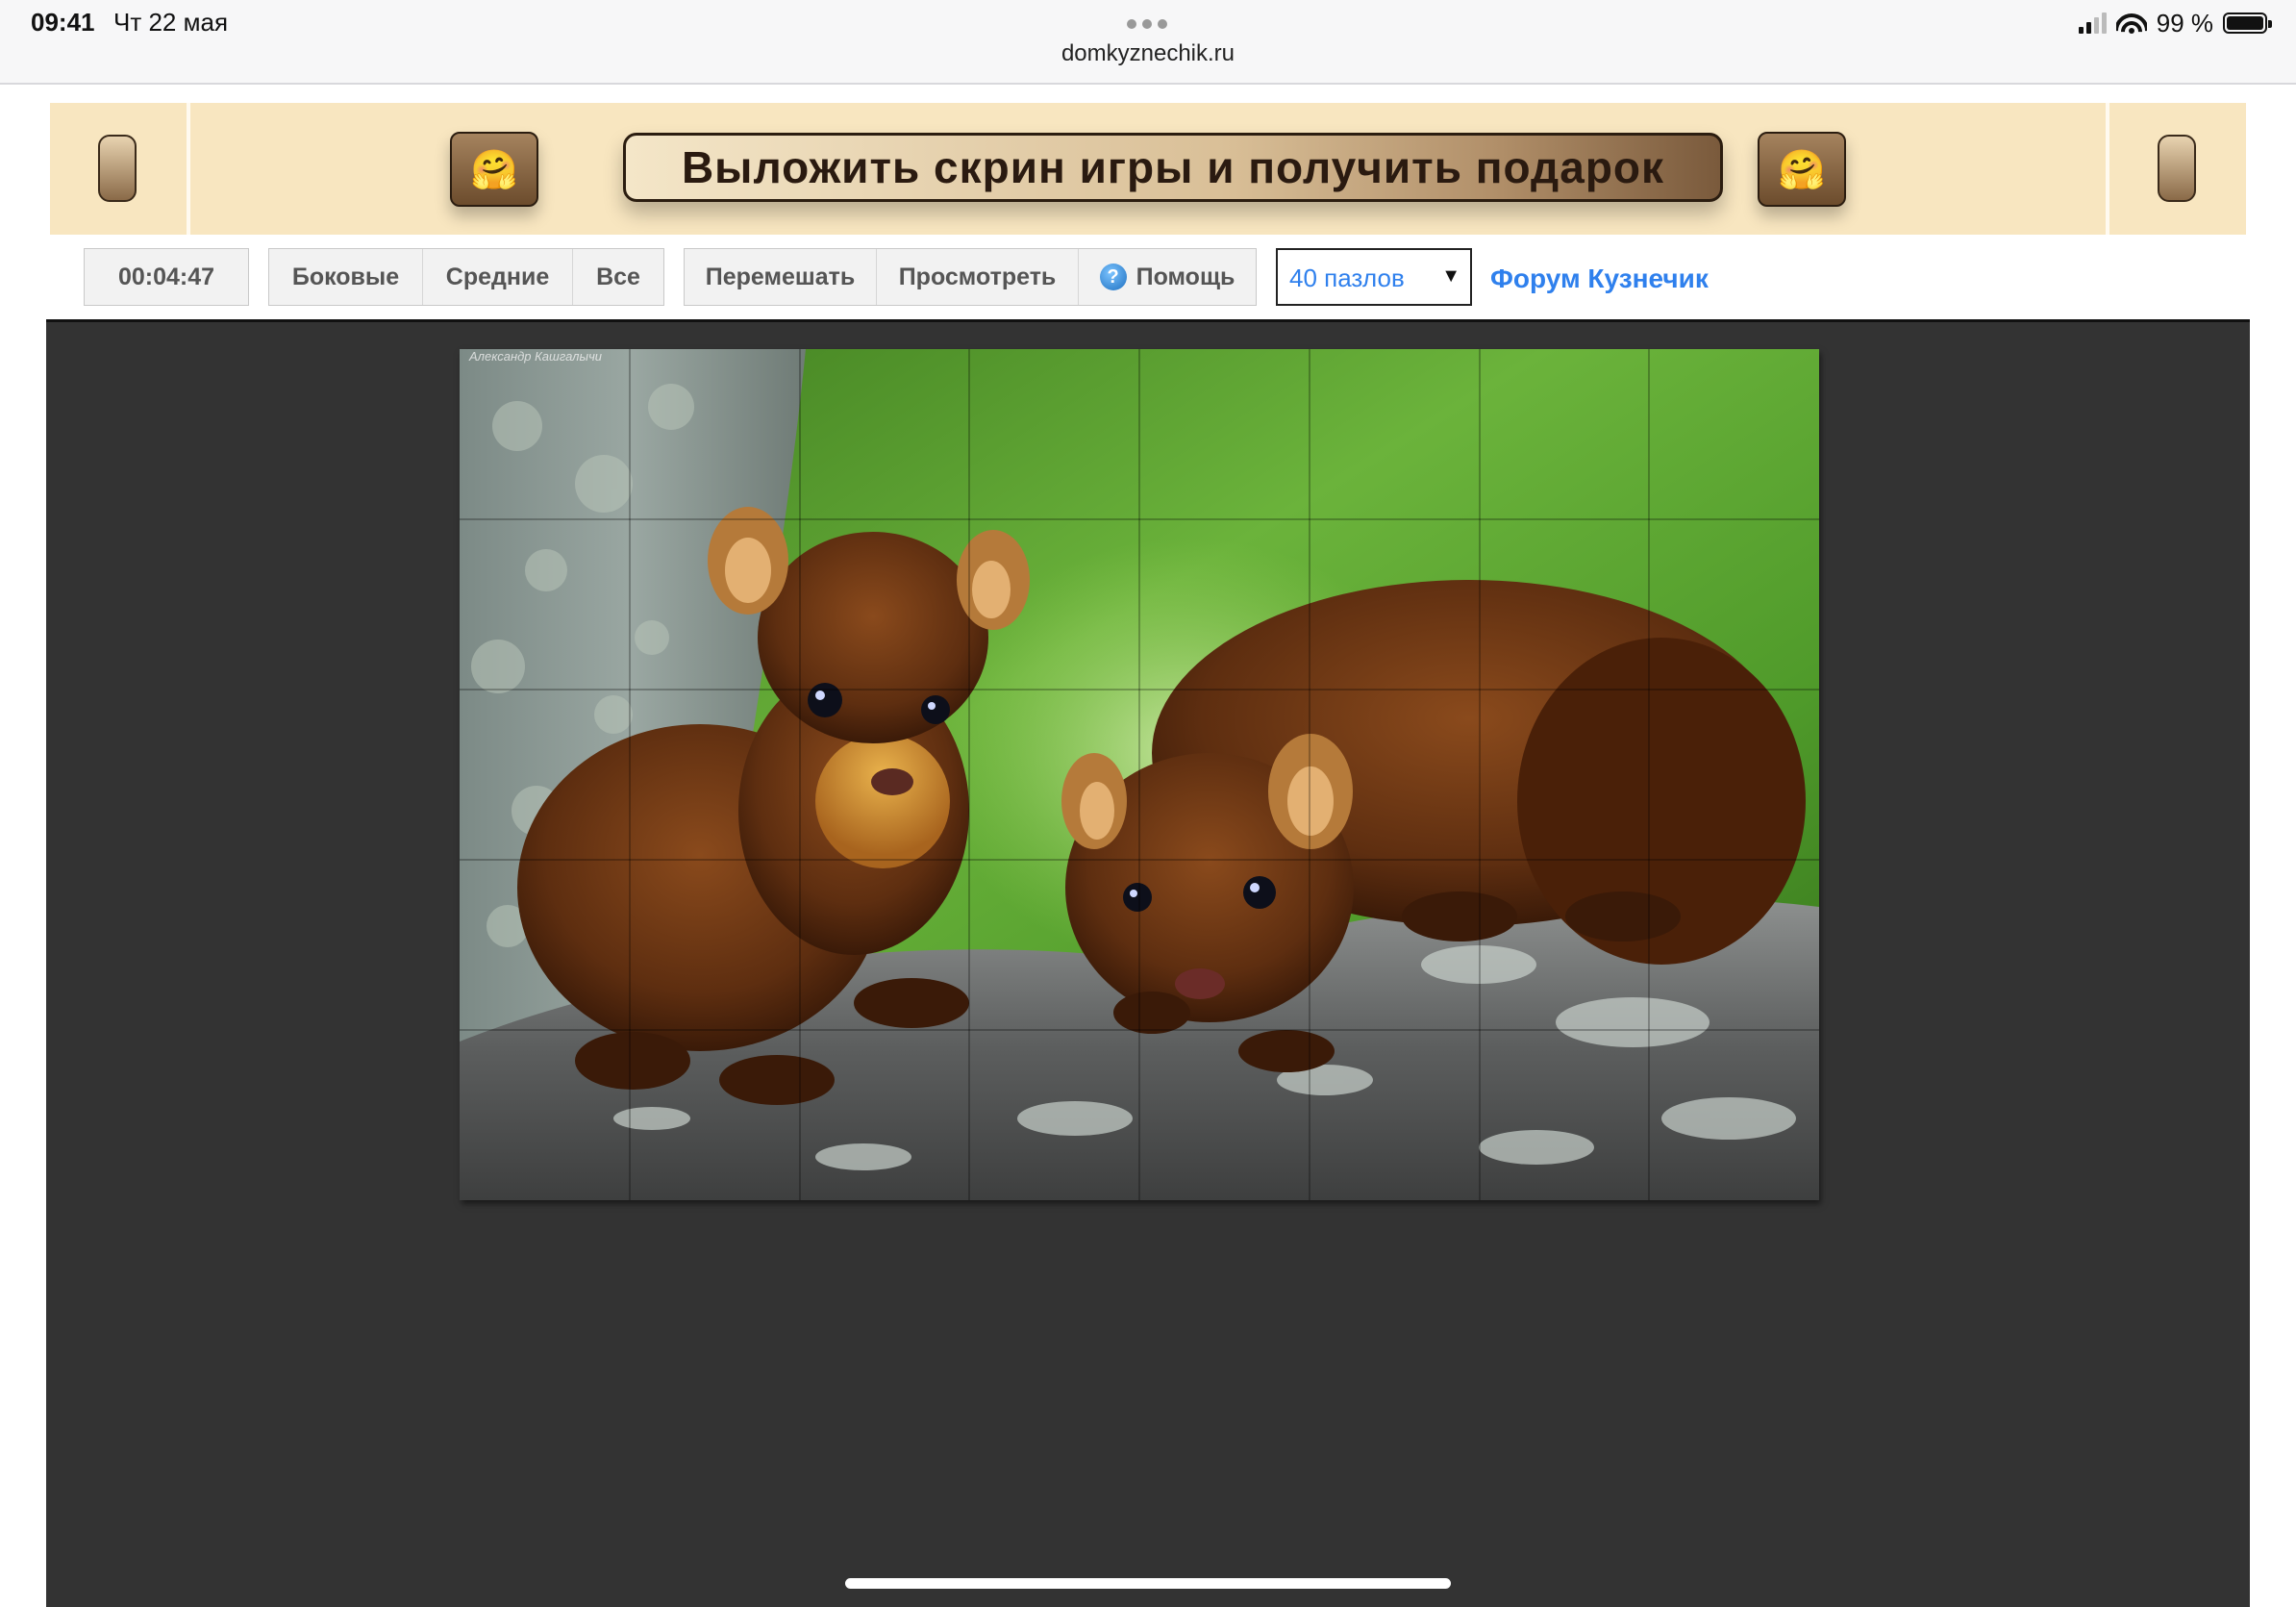 Image resolution: width=2296 pixels, height=1607 pixels. I want to click on battery-fill, so click(2245, 23).